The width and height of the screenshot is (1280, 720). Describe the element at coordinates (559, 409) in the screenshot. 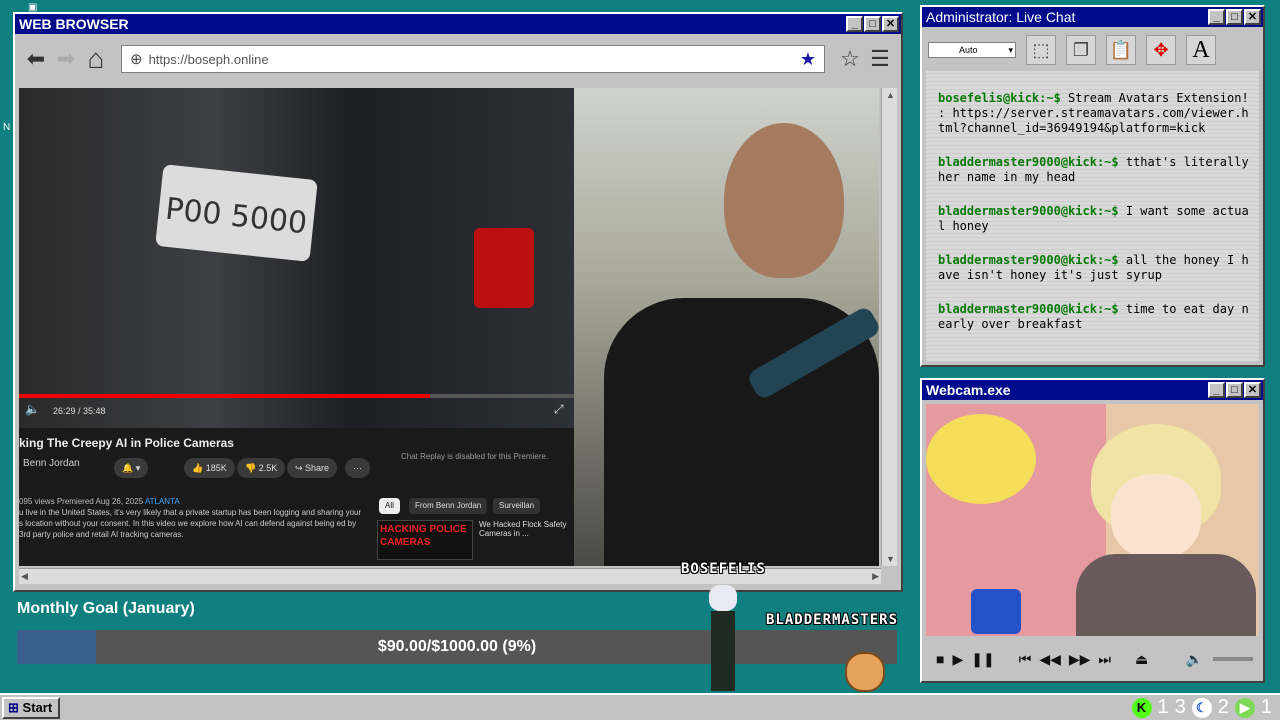

I see `fullscreen-icon: ⤢` at that location.